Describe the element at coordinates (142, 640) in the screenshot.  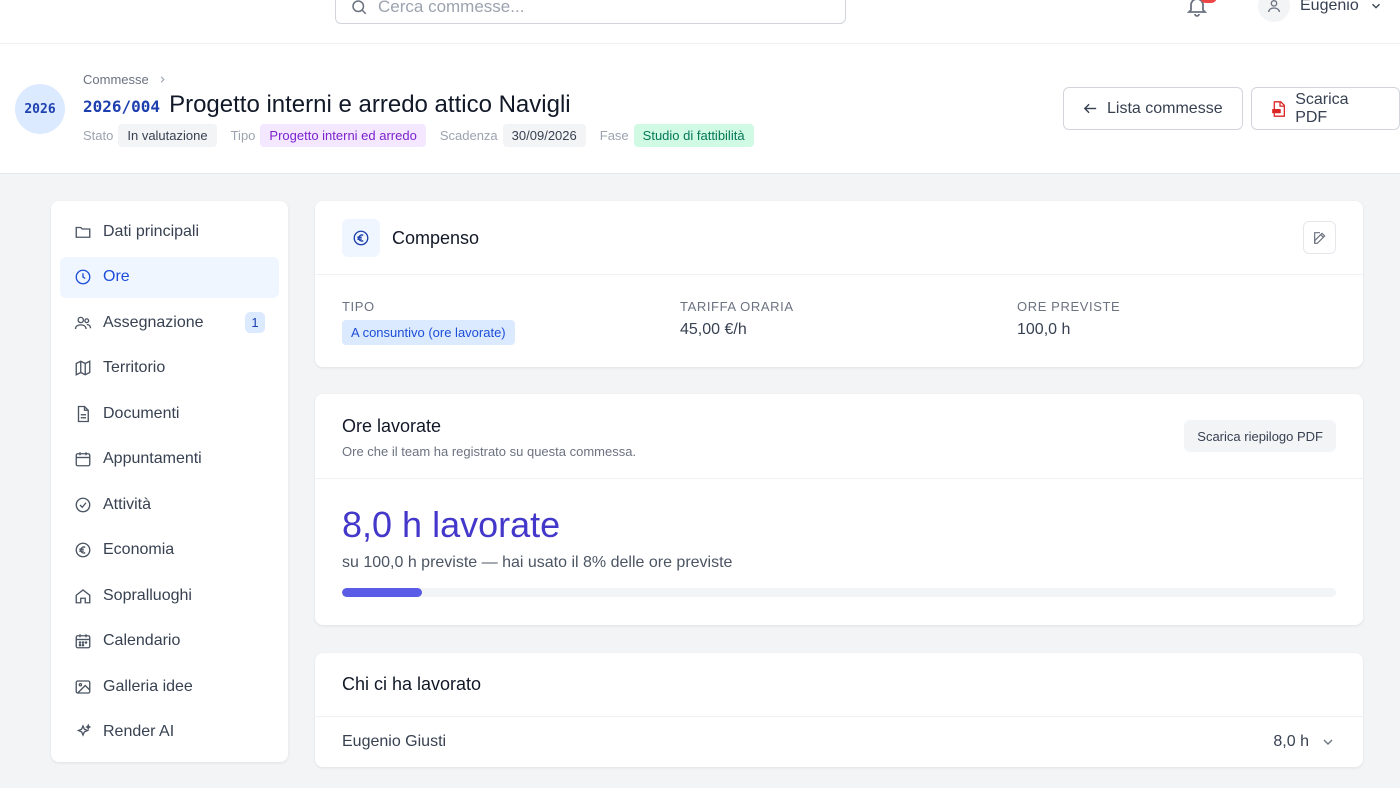
I see `sidebar-item-label: Calendario` at that location.